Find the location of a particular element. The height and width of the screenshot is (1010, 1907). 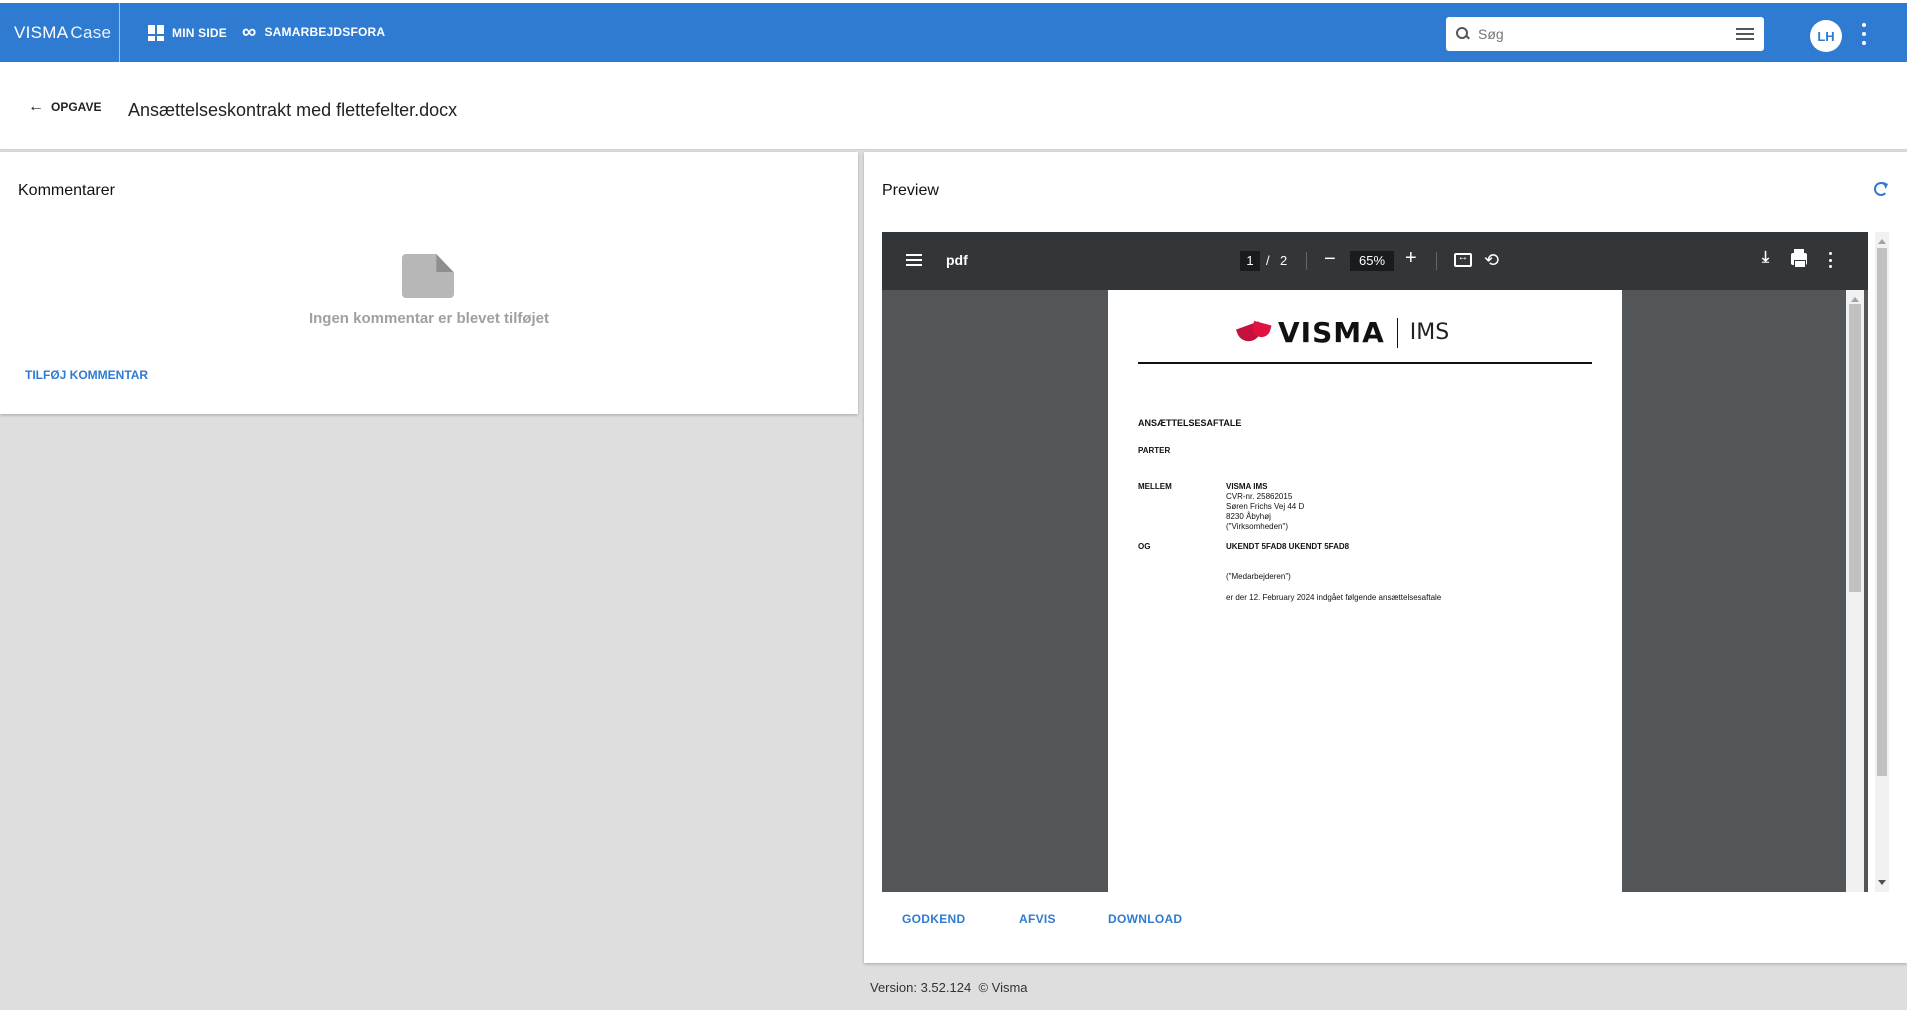

filter-settings-icon is located at coordinates (1745, 34).